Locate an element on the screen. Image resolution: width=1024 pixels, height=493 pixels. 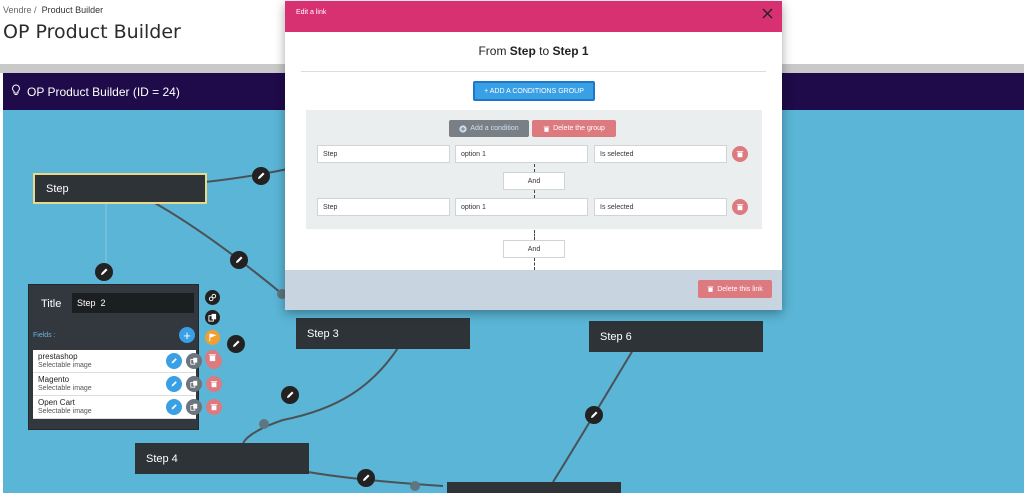
step-node: Step 6 is located at coordinates (676, 336).